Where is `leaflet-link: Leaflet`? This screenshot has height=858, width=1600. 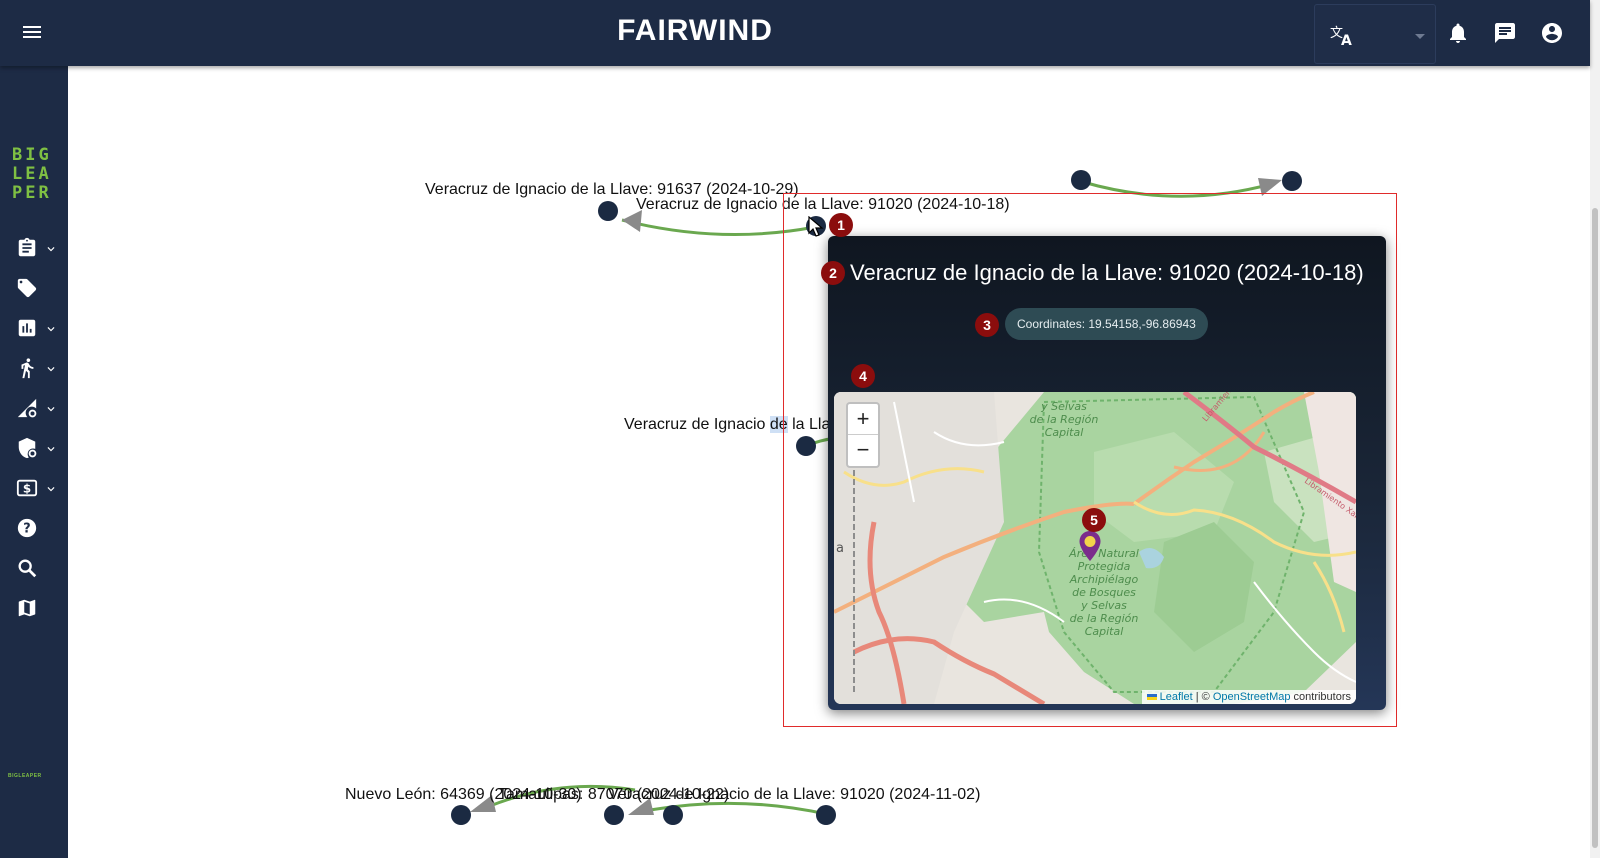 leaflet-link: Leaflet is located at coordinates (1176, 697).